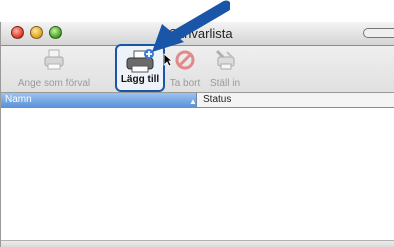 Image resolution: width=394 pixels, height=247 pixels. What do you see at coordinates (217, 99) in the screenshot?
I see `column-status-label: Status` at bounding box center [217, 99].